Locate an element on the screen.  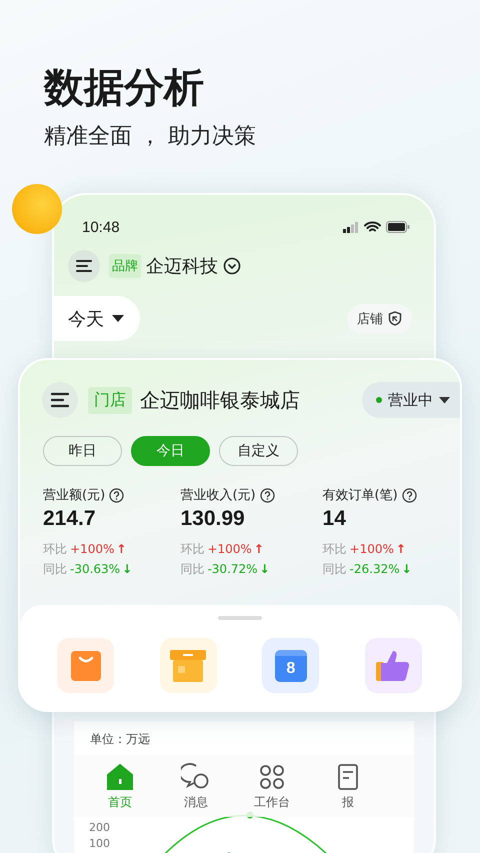
y-axis-tick-label: 100 is located at coordinates (99, 843).